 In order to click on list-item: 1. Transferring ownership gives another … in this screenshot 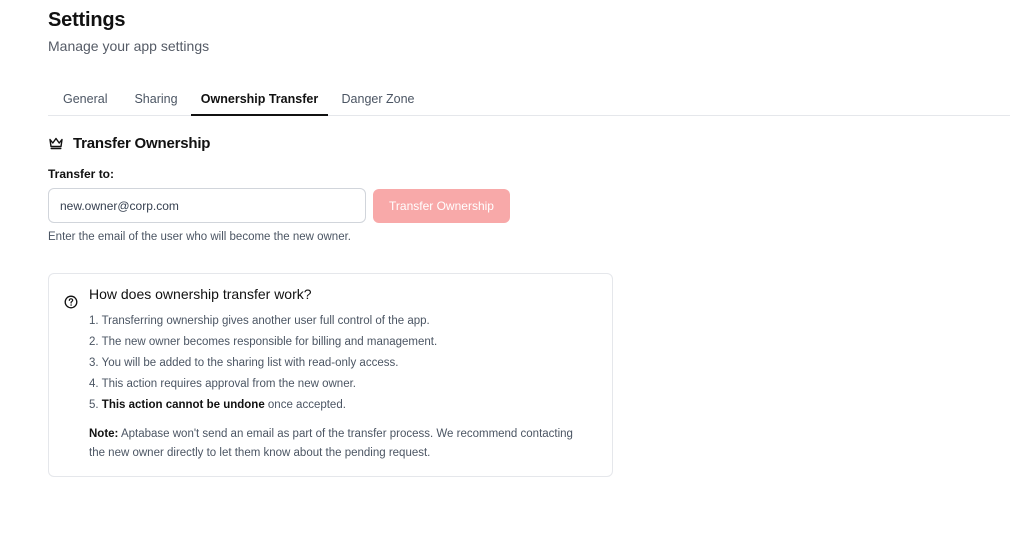, I will do `click(259, 321)`.